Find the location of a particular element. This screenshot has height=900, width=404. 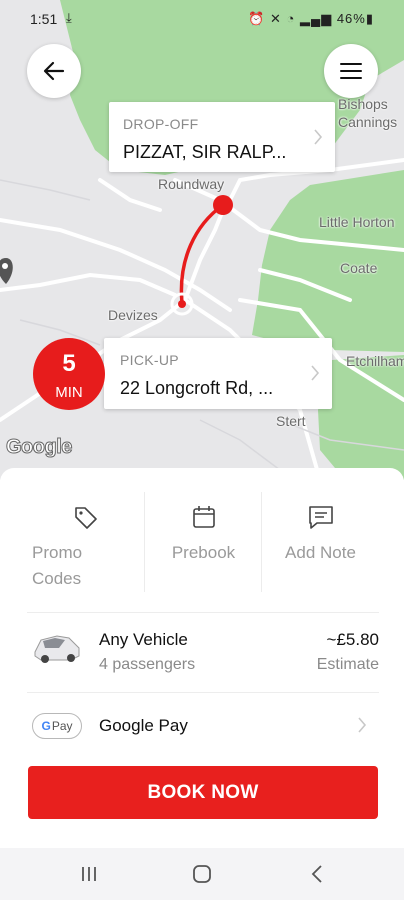

map-place-label: Stert is located at coordinates (291, 421).